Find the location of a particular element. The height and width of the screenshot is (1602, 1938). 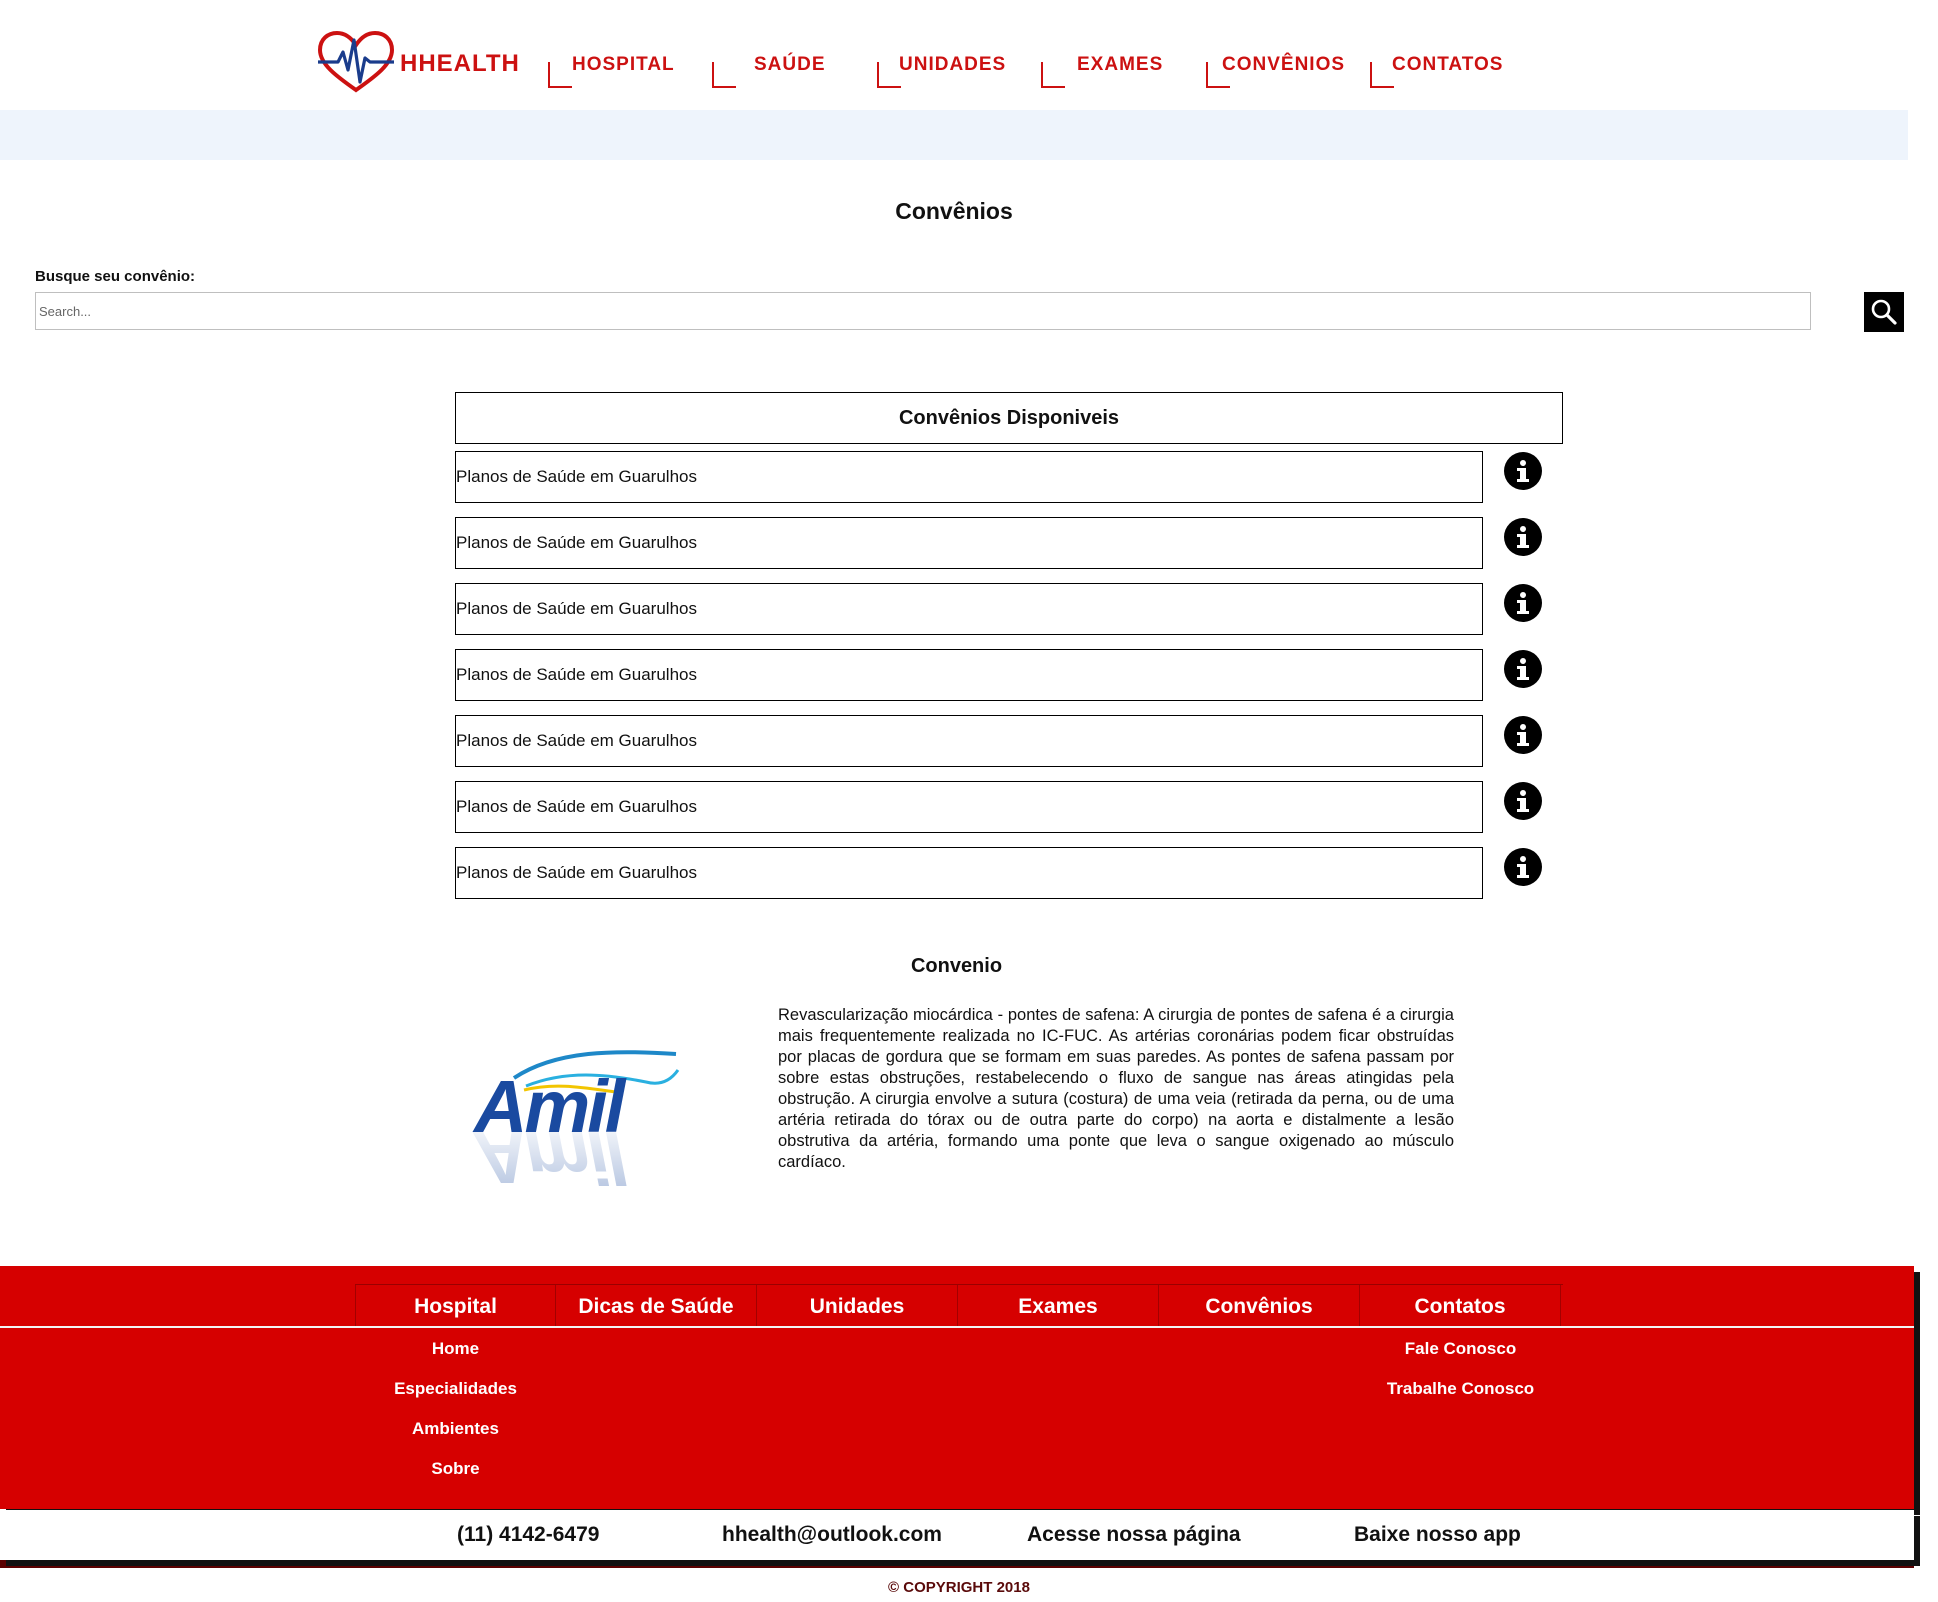

footer-col-unidades: Unidades is located at coordinates (857, 1306).